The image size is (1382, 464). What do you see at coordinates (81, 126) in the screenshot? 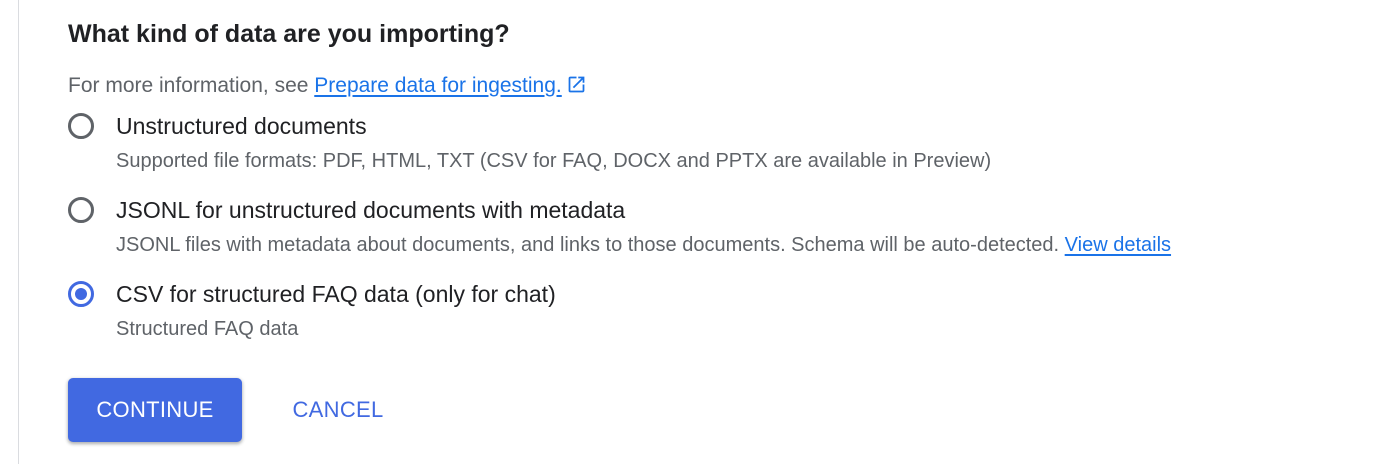
I see `radio-unstructured-documents` at bounding box center [81, 126].